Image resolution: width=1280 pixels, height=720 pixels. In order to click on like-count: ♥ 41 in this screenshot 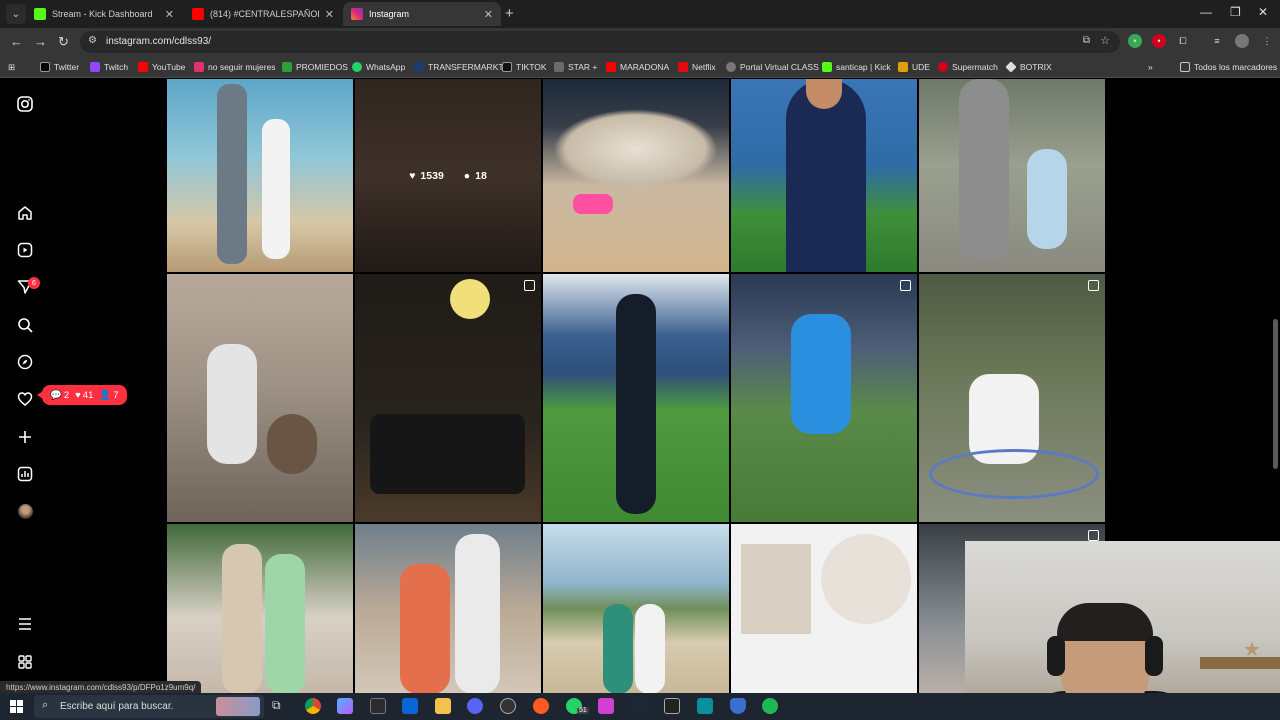, I will do `click(84, 395)`.